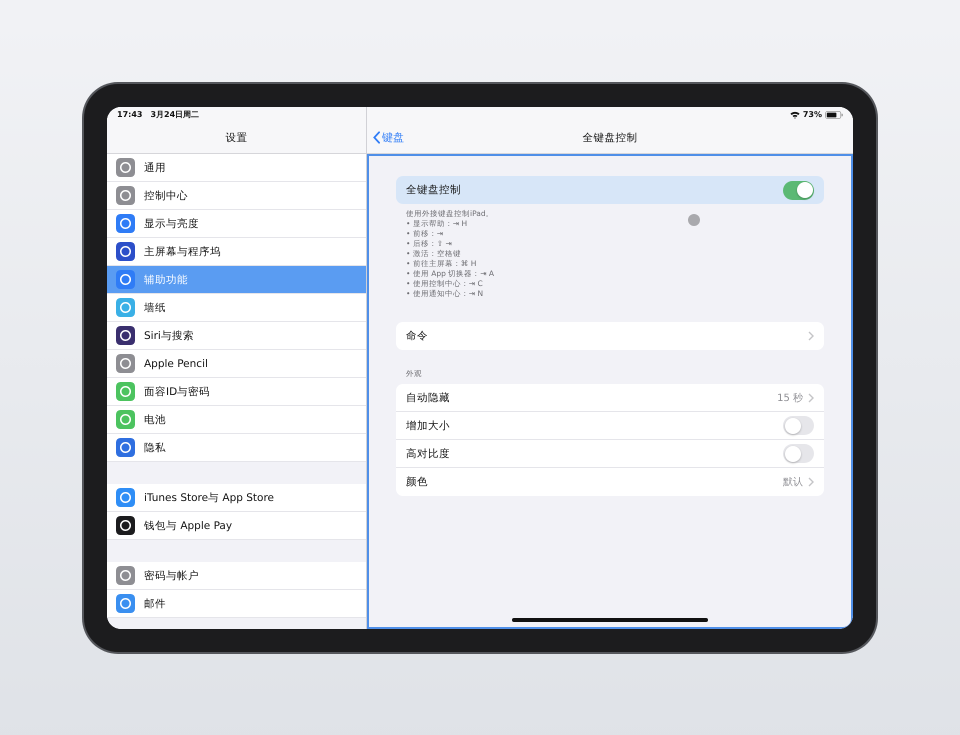 This screenshot has width=960, height=735. Describe the element at coordinates (795, 114) in the screenshot. I see `wifi-icon` at that location.